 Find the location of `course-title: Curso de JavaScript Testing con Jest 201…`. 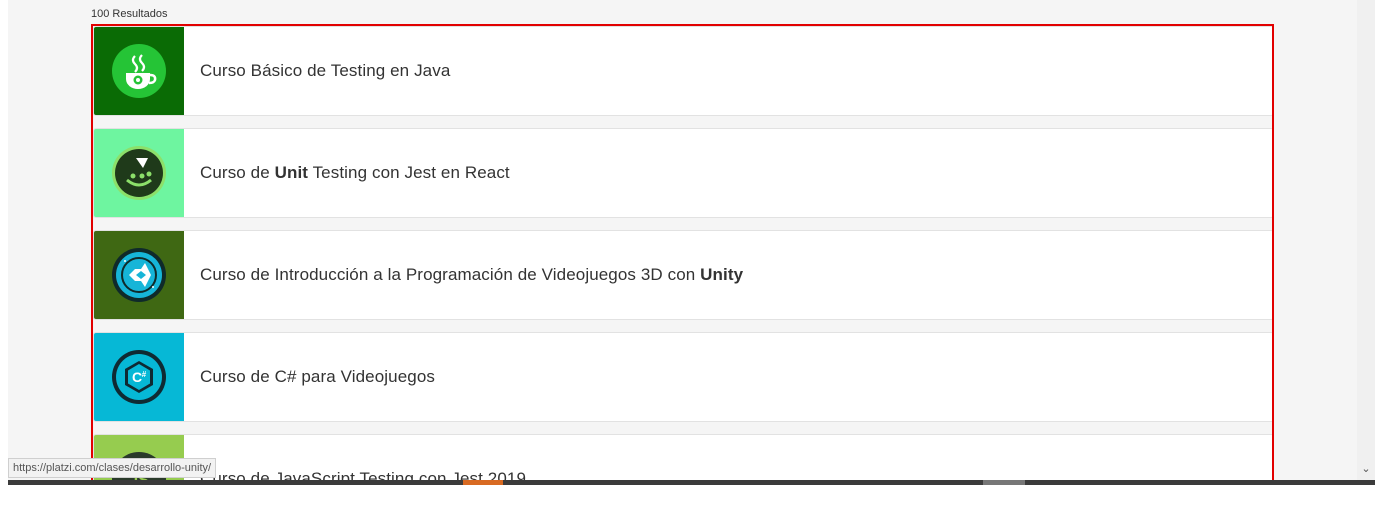

course-title: Curso de JavaScript Testing con Jest 201… is located at coordinates (363, 474).